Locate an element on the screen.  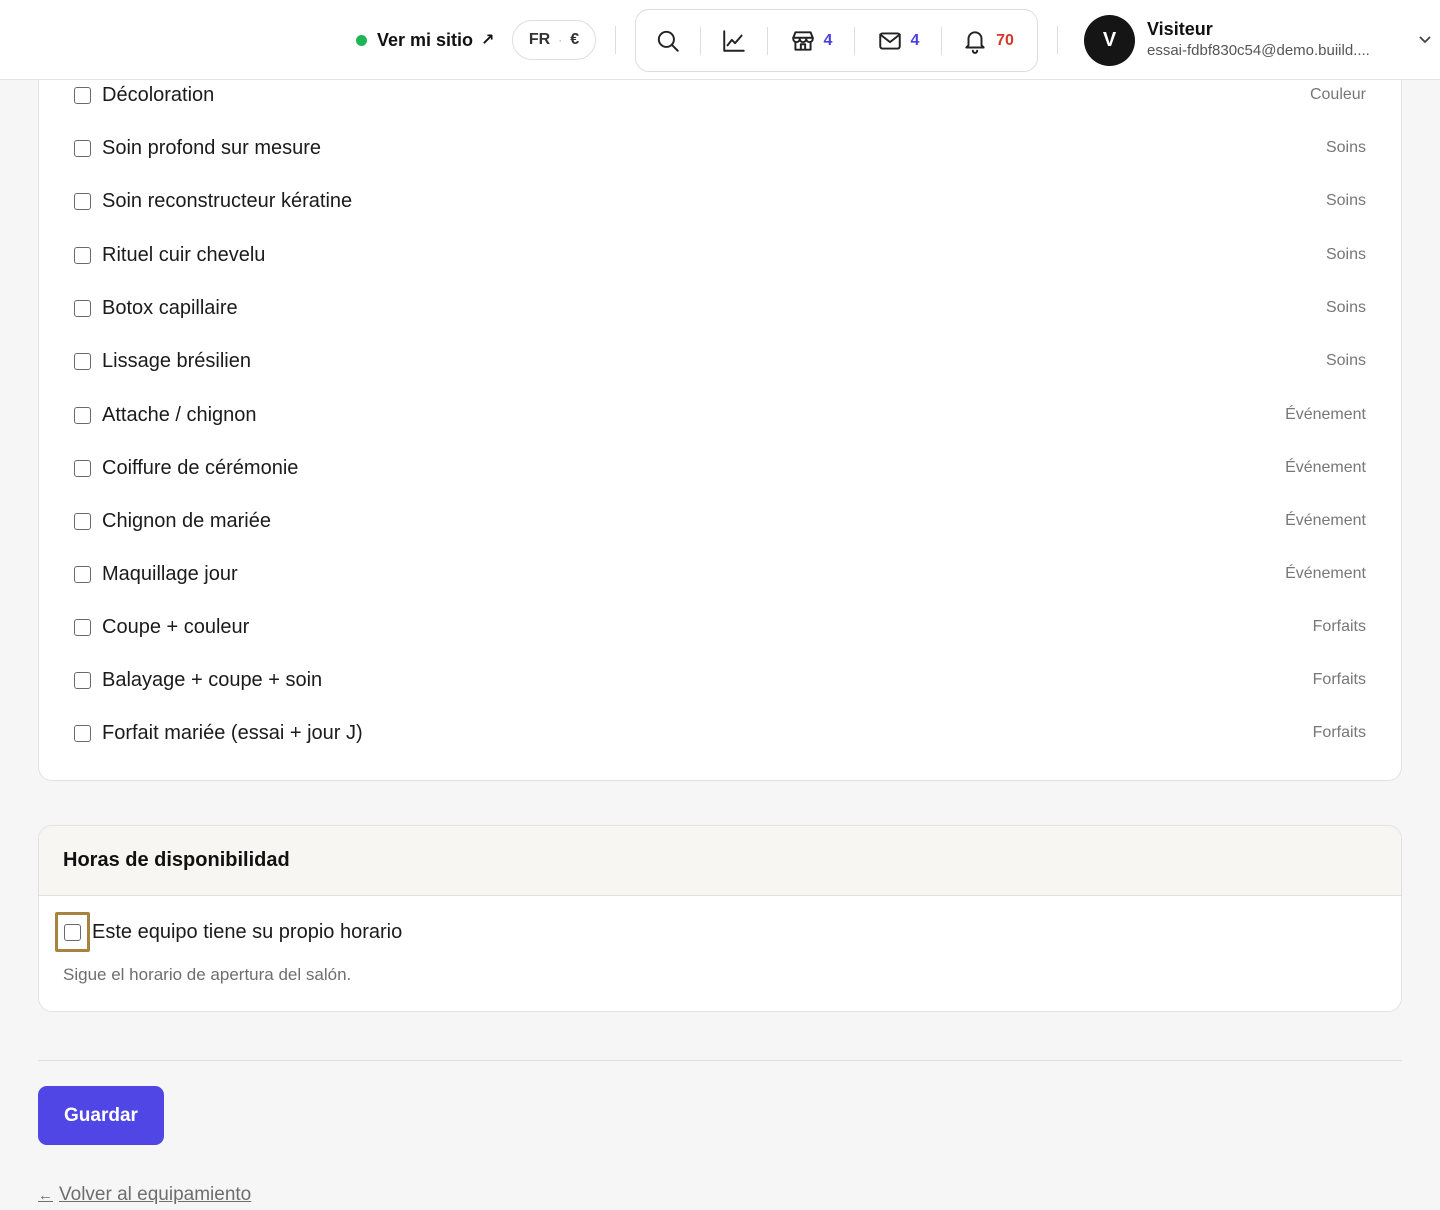
notifications-button: 70 is located at coordinates (988, 40).